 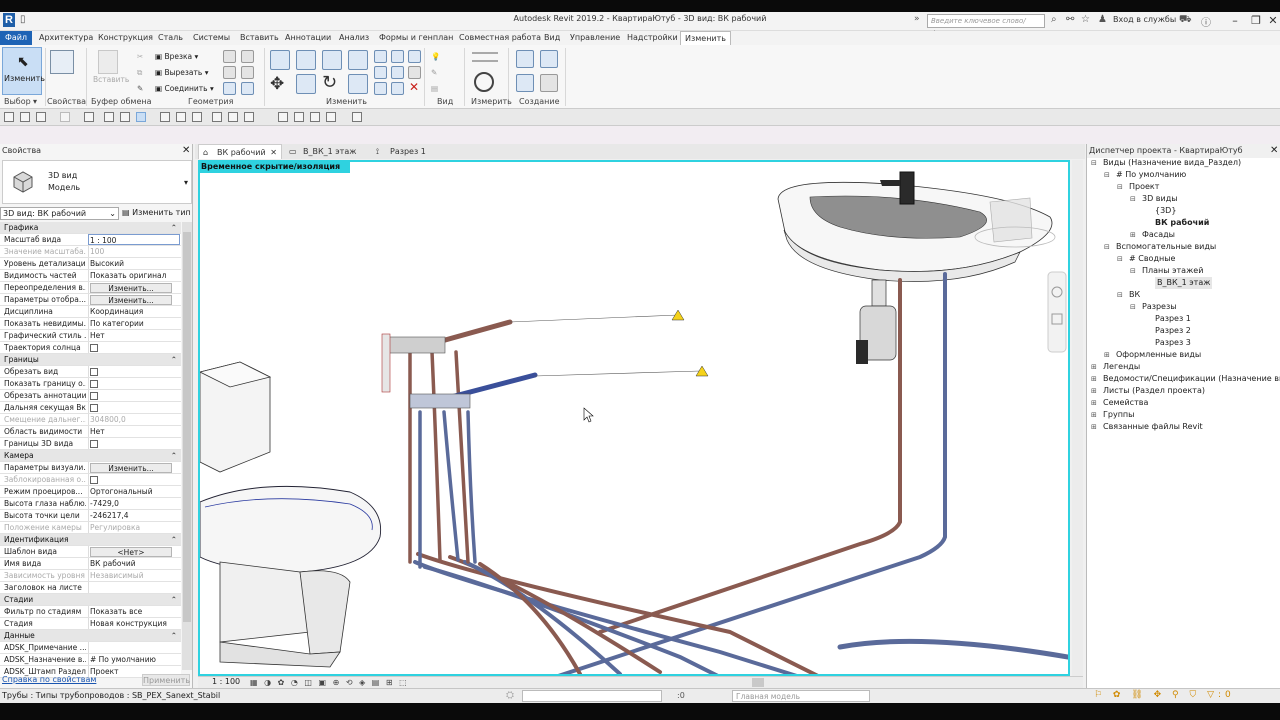 I want to click on property-row: Заголовок на листе, so click(x=90, y=588).